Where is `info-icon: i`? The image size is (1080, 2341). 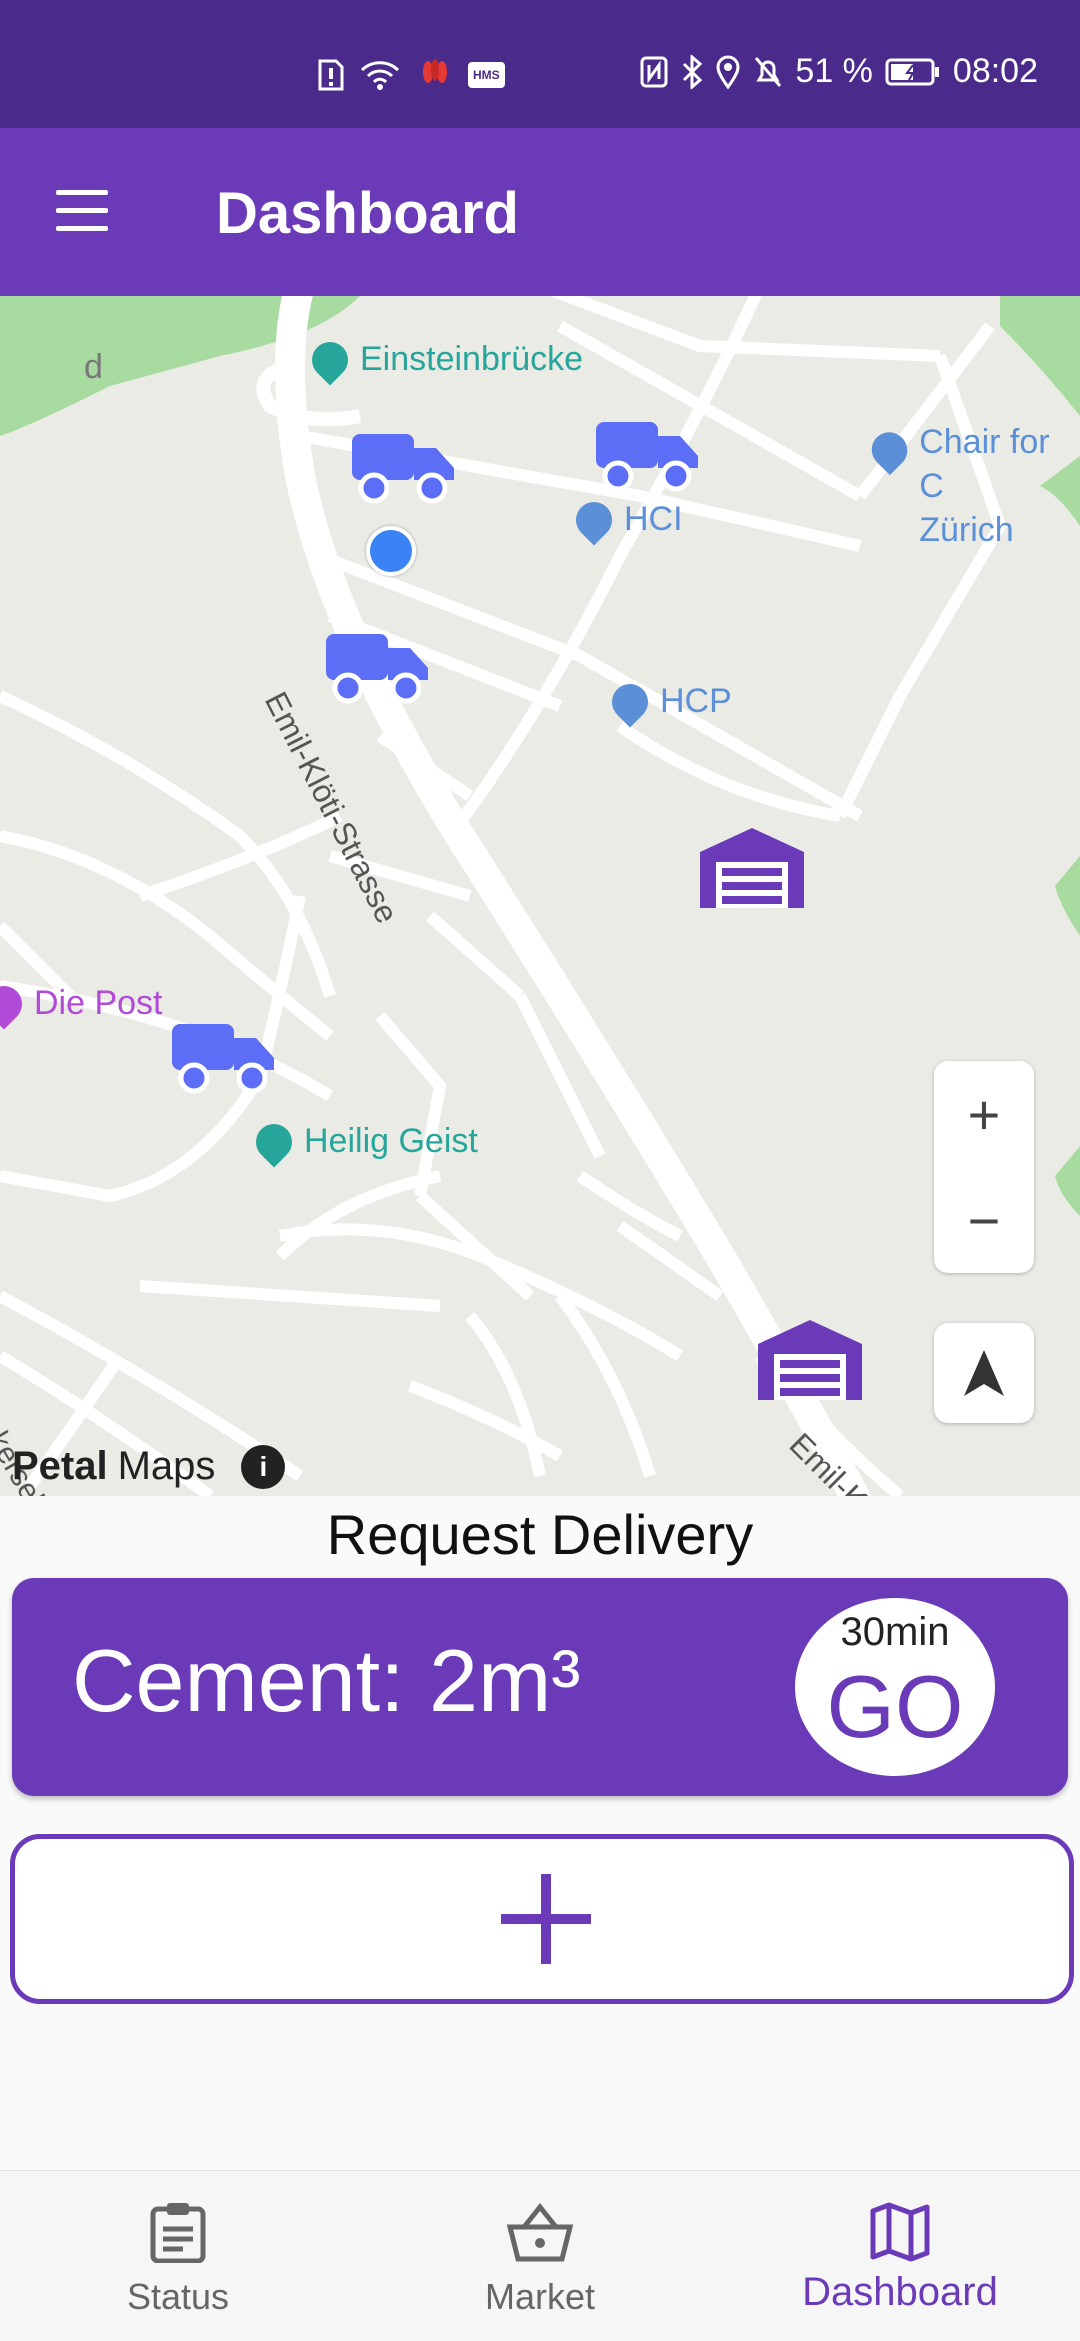
info-icon: i is located at coordinates (263, 1466).